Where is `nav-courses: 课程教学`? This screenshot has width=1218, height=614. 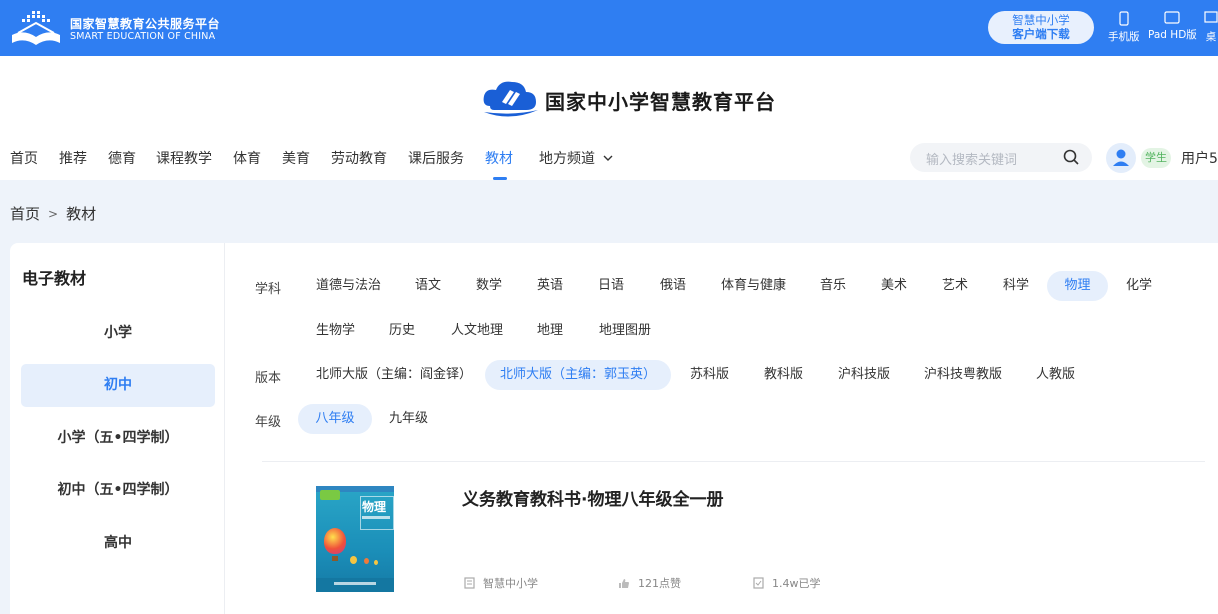
nav-courses: 课程教学 is located at coordinates (184, 158).